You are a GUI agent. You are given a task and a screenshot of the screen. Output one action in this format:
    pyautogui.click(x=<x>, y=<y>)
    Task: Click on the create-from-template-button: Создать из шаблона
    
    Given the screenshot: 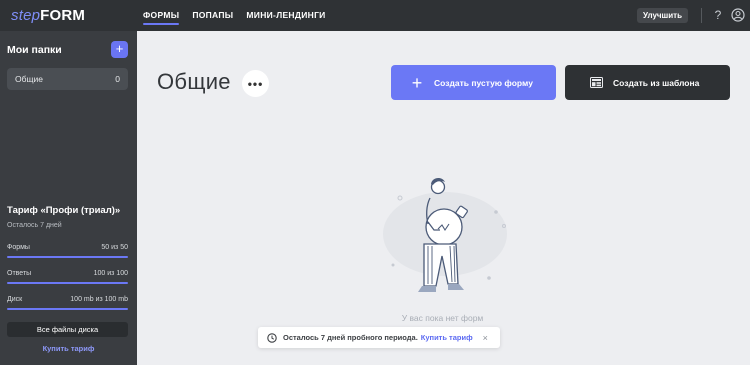 What is the action you would take?
    pyautogui.click(x=647, y=82)
    